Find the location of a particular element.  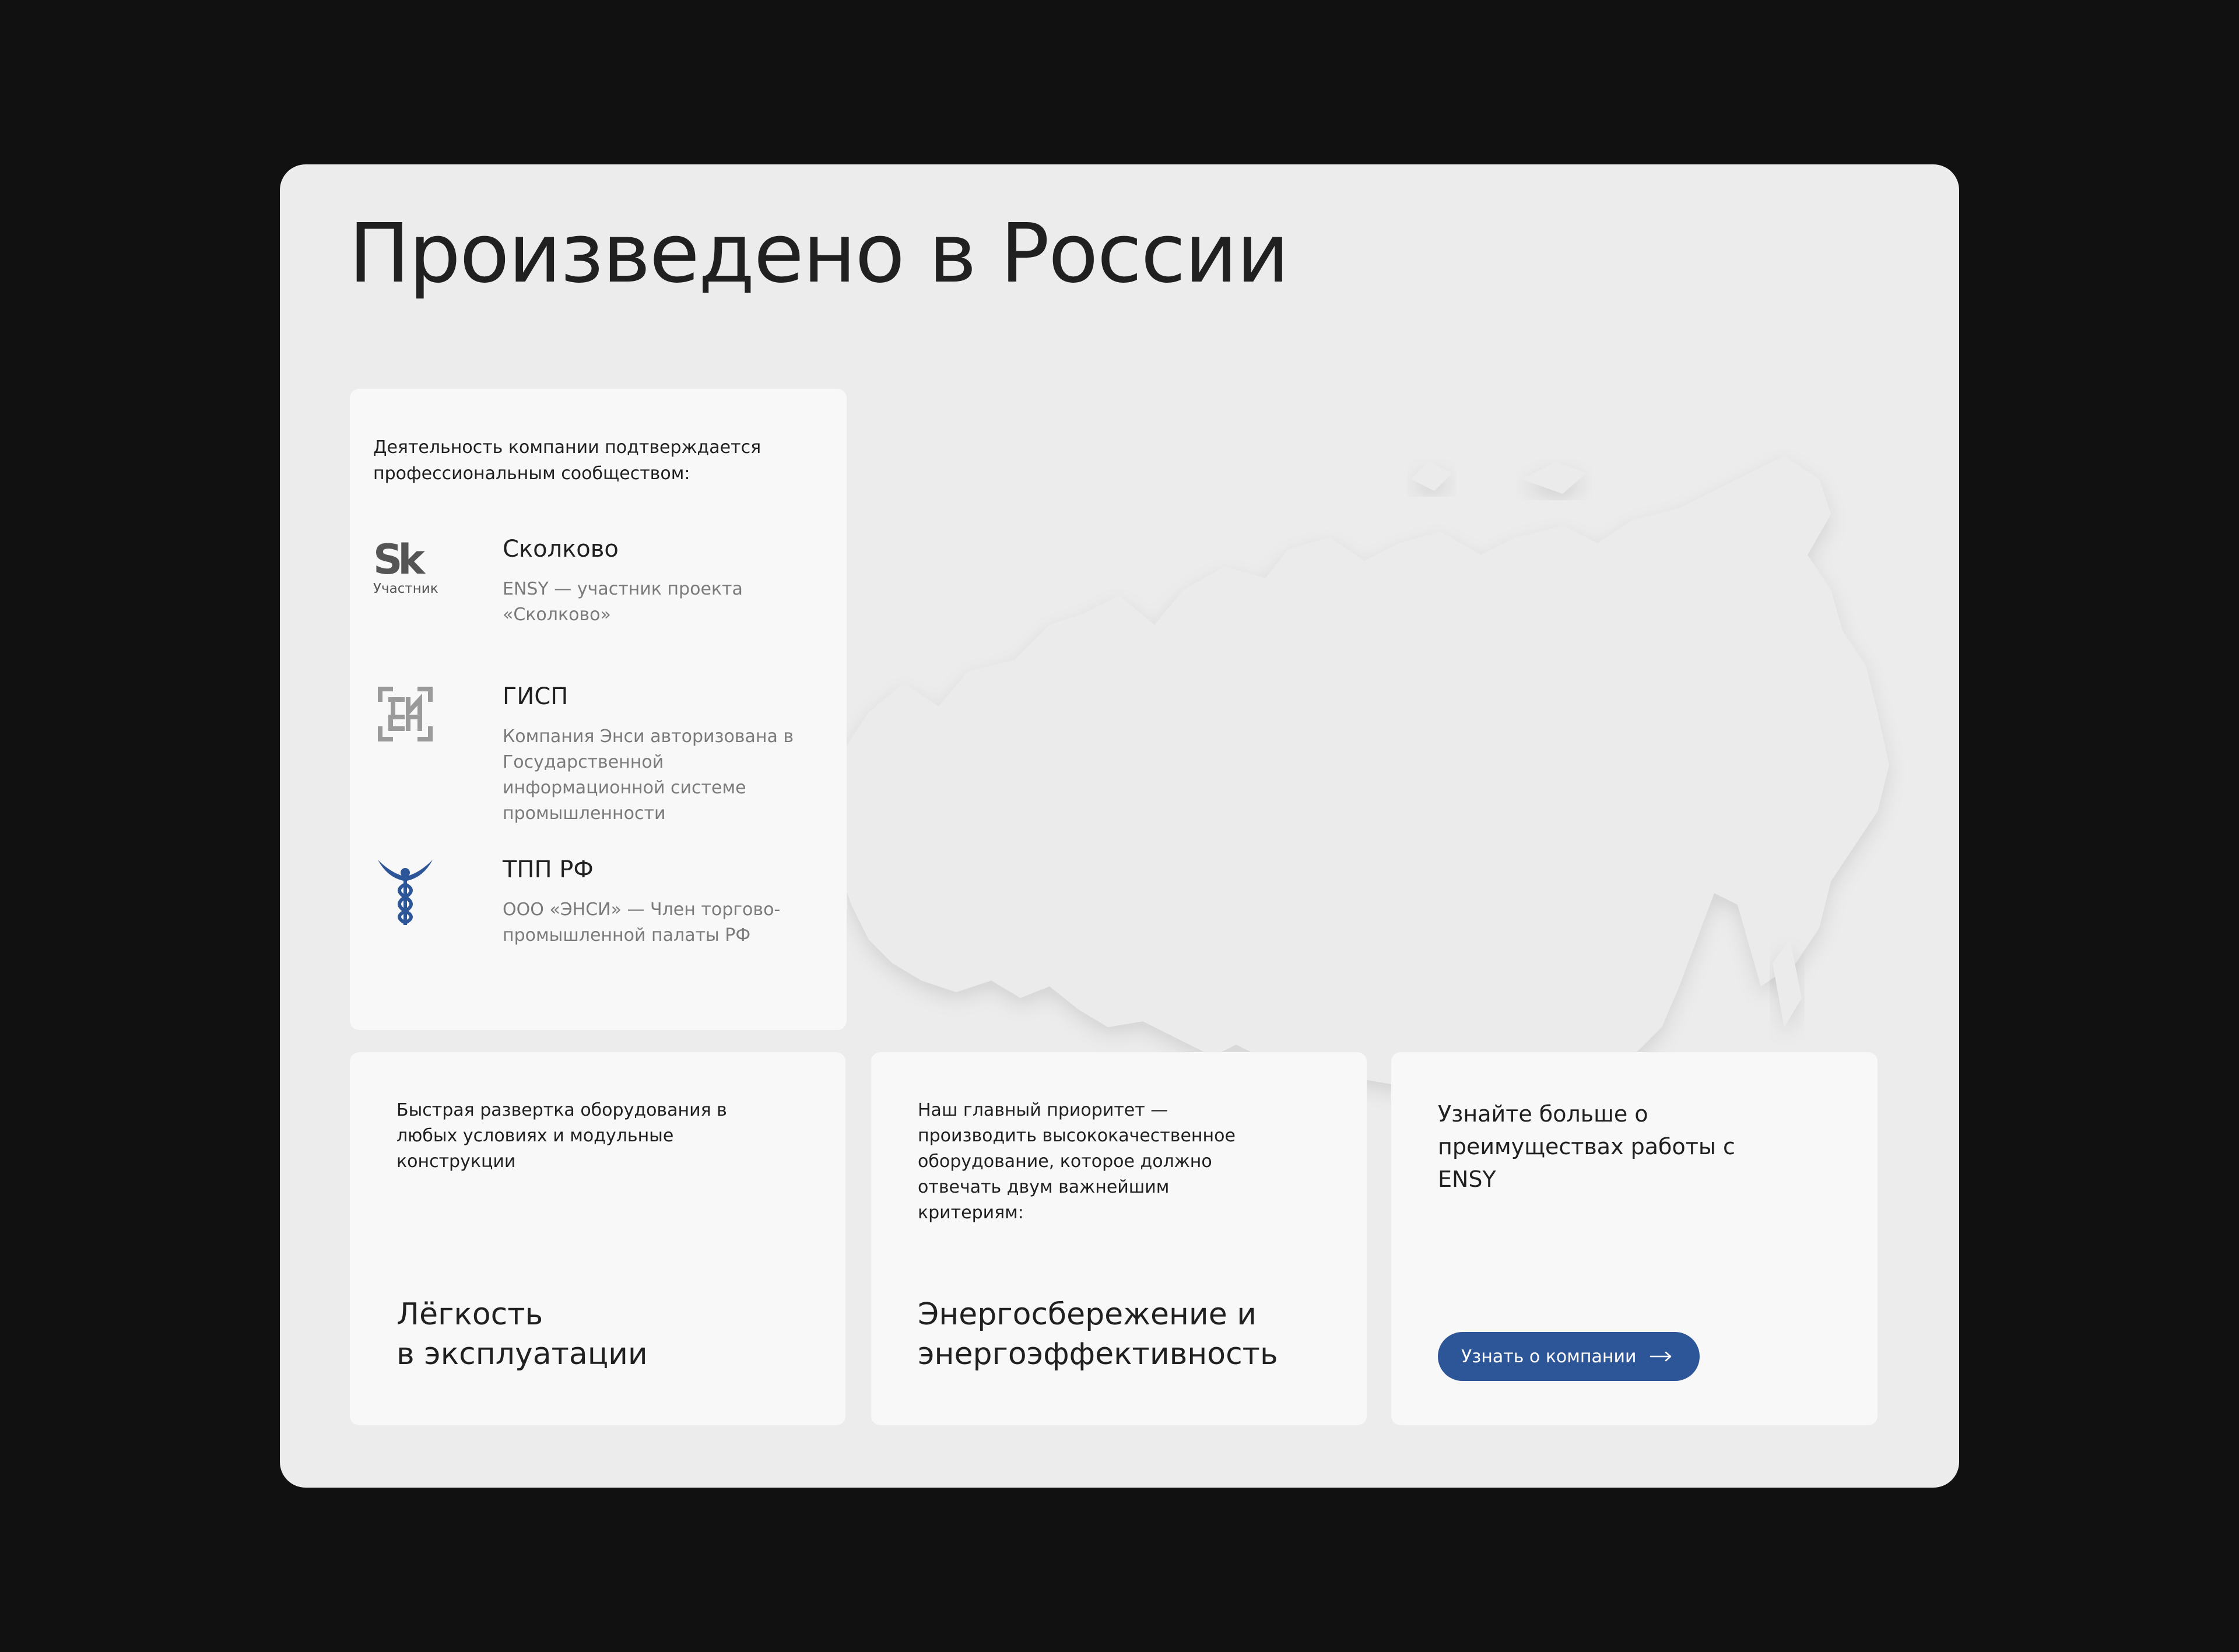

feature-title: Лёгкость в эксплуатации is located at coordinates (522, 1335).